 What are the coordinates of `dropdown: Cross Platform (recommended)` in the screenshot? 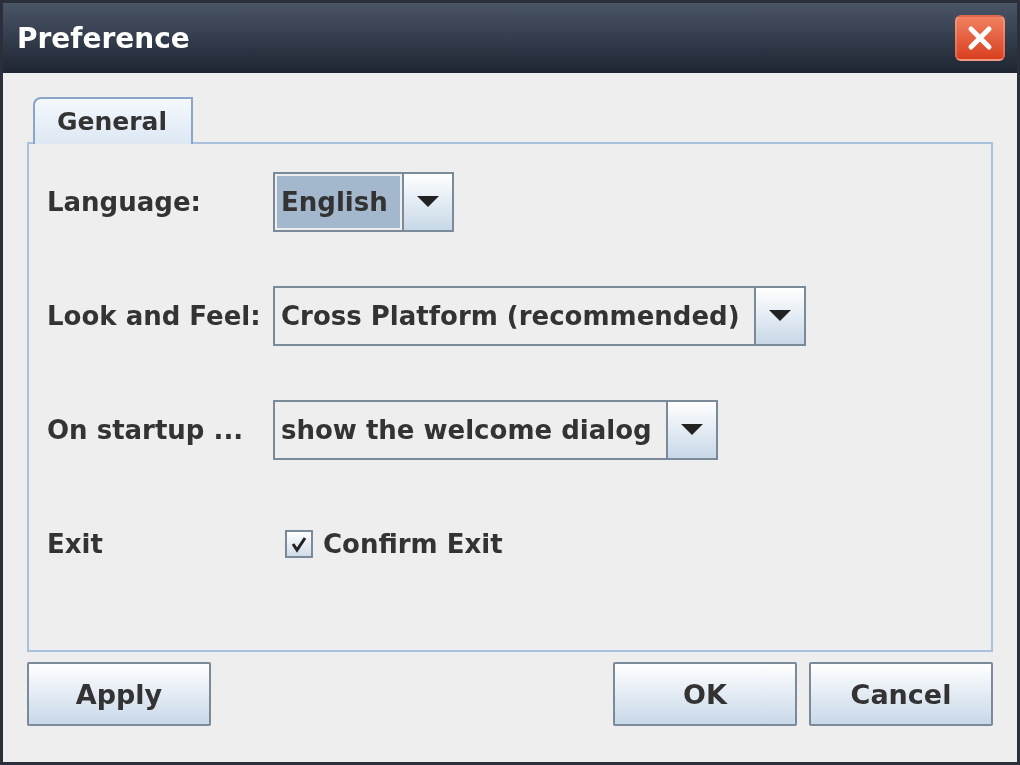 It's located at (539, 316).